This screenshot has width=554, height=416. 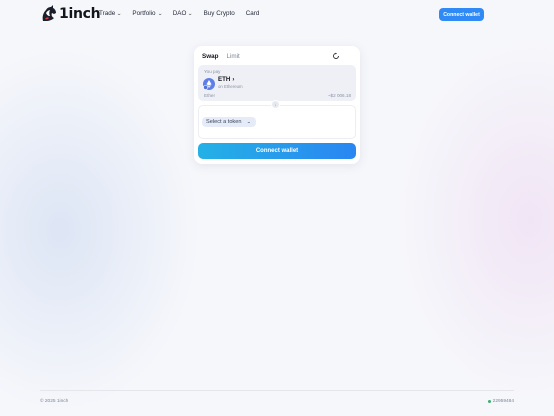 What do you see at coordinates (230, 86) in the screenshot?
I see `token-network: on Ethereum` at bounding box center [230, 86].